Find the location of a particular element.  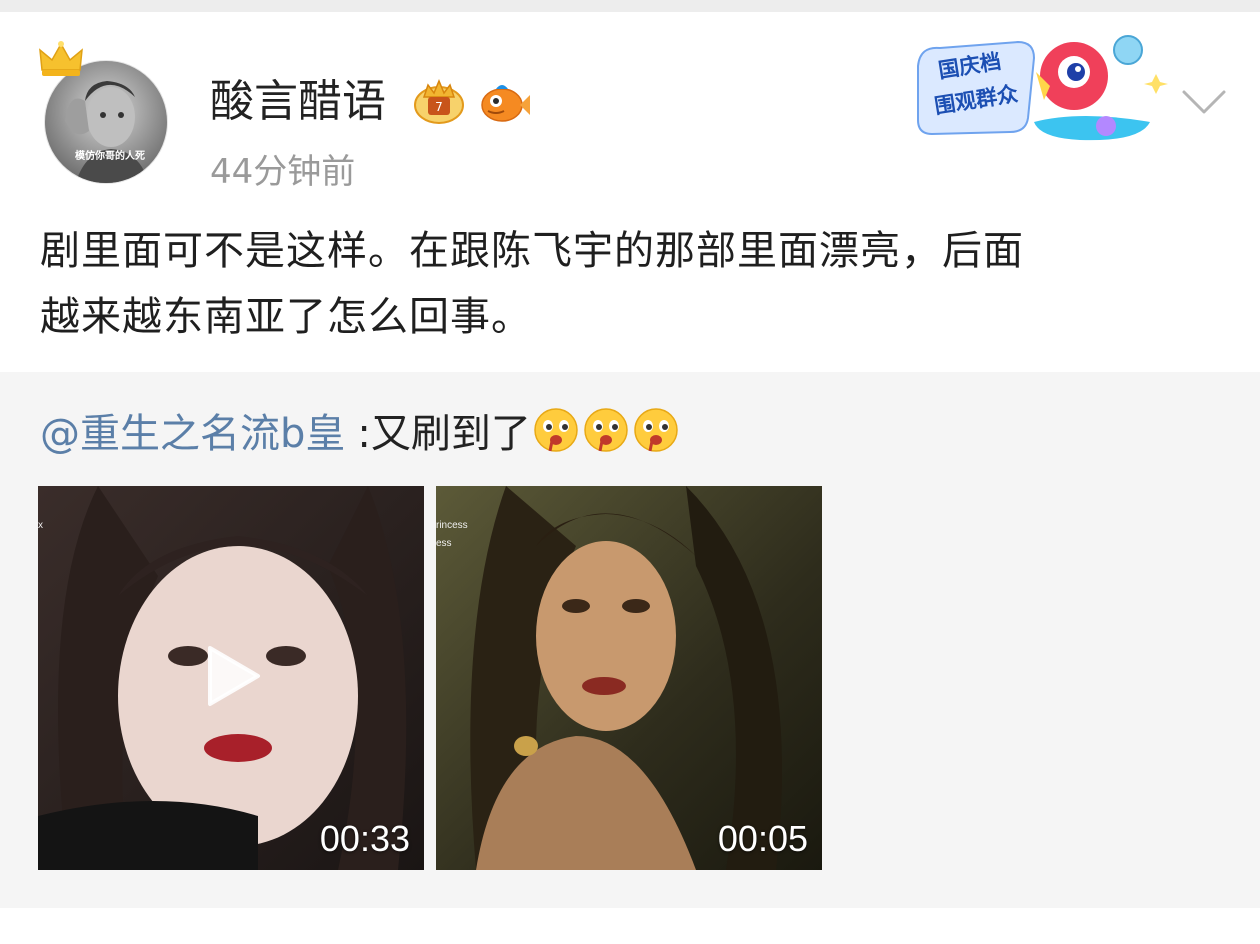

post-text-line: 剧里面可不是这样。在跟陈飞宇的那部里面漂亮，后面 is located at coordinates (532, 251).